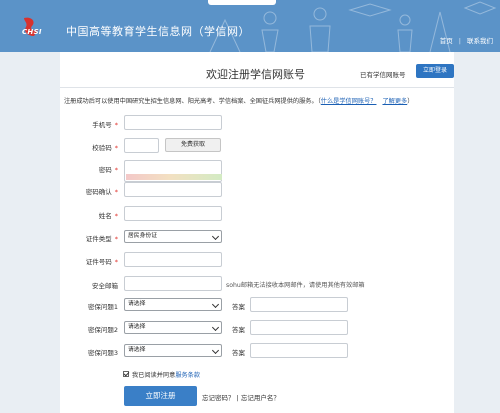 This screenshot has width=500, height=413. I want to click on terms-link: 服务条款, so click(187, 375).